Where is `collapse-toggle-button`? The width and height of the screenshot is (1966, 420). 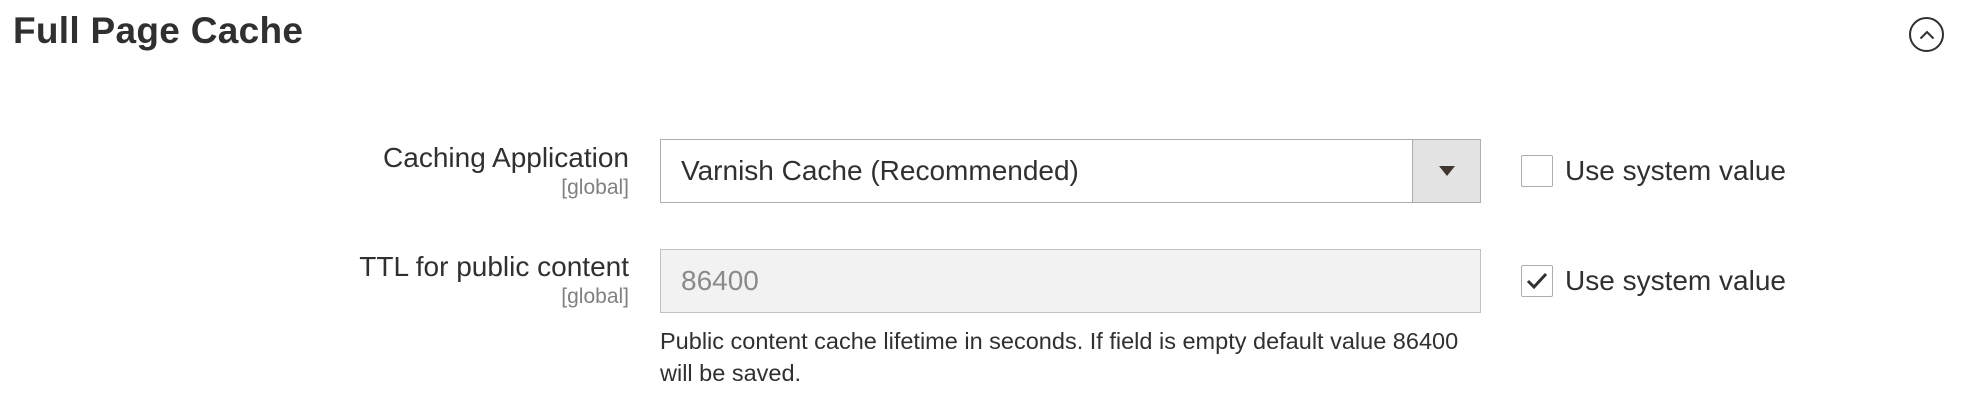 collapse-toggle-button is located at coordinates (1926, 34).